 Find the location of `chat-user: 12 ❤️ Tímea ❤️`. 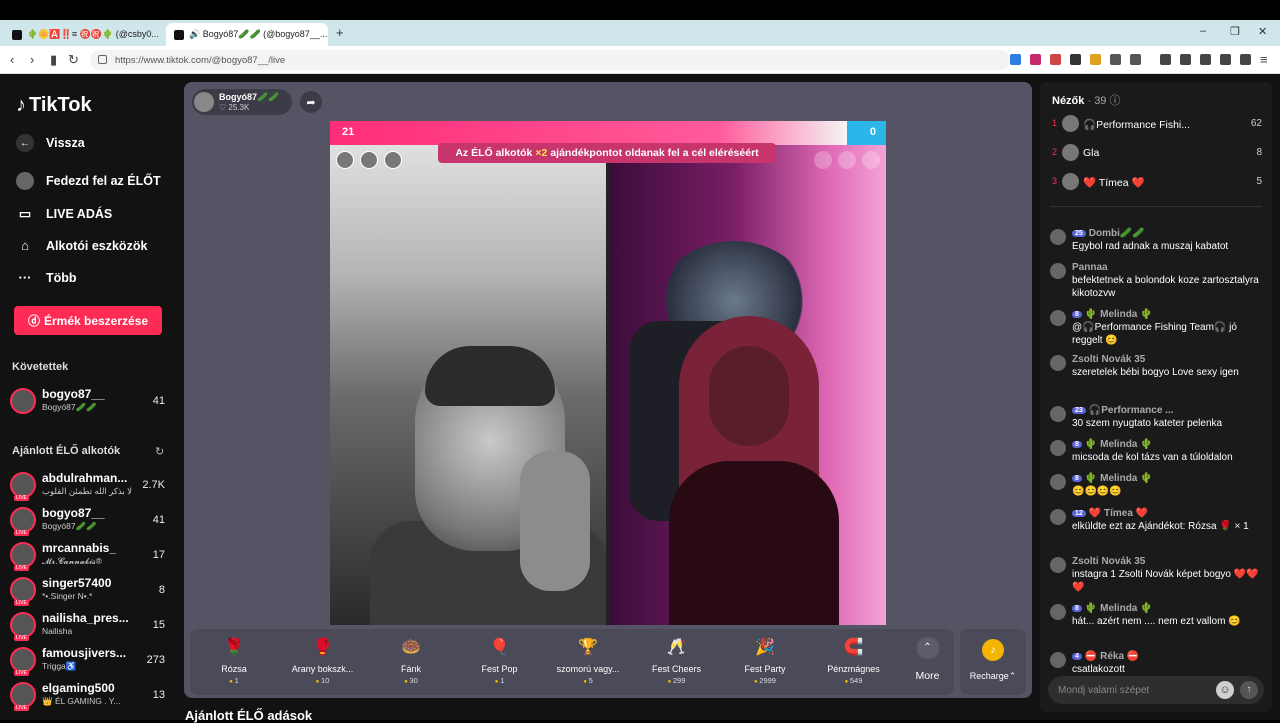

chat-user: 12 ❤️ Tímea ❤️ is located at coordinates (1110, 513).